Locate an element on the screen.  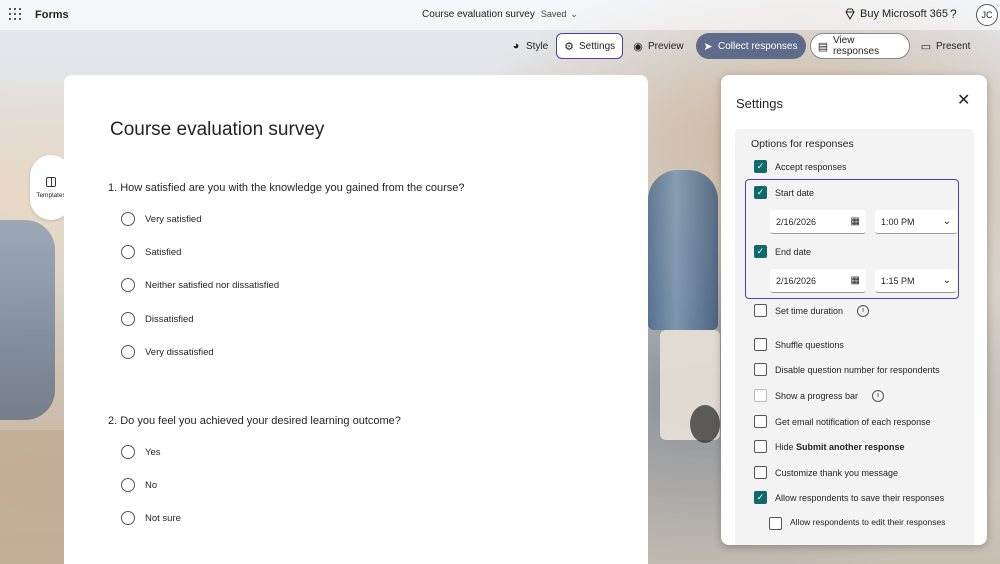
choice-option: Dissatisfied is located at coordinates (157, 319).